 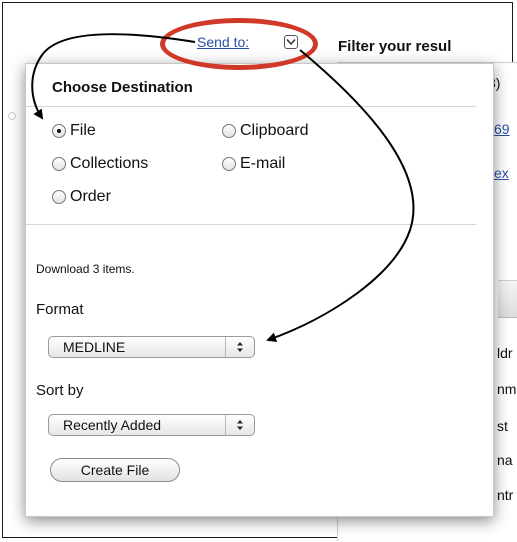 What do you see at coordinates (115, 470) in the screenshot?
I see `create-file-button: Create File` at bounding box center [115, 470].